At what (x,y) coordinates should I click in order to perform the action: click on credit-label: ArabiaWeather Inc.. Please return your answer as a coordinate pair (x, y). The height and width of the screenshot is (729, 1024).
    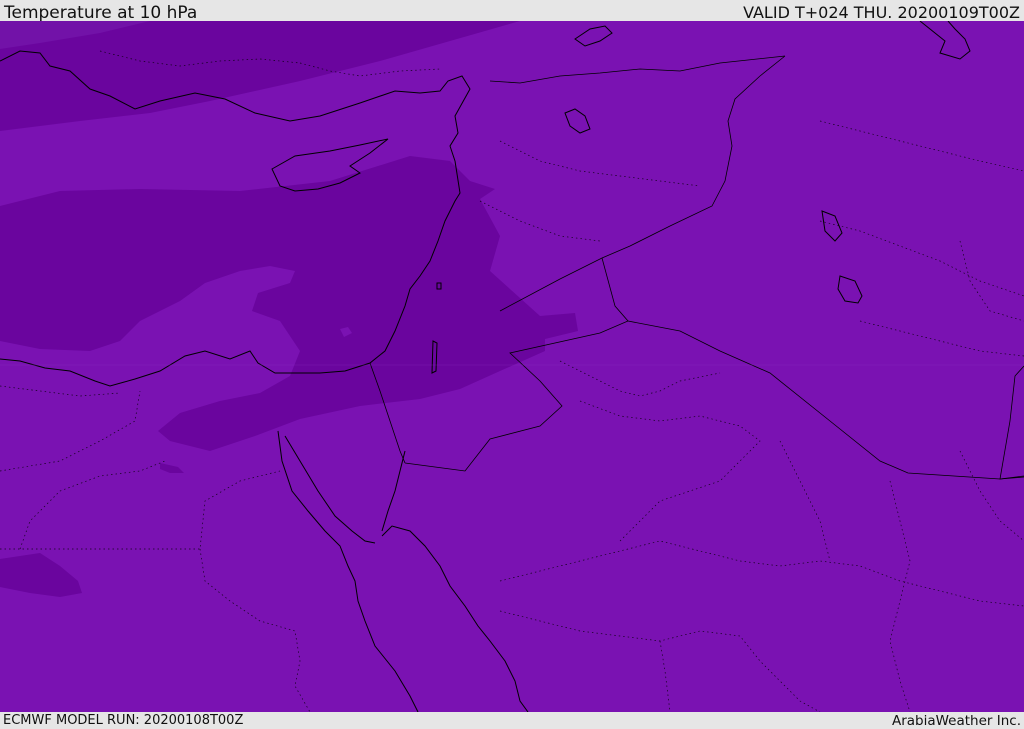
    Looking at the image, I should click on (956, 721).